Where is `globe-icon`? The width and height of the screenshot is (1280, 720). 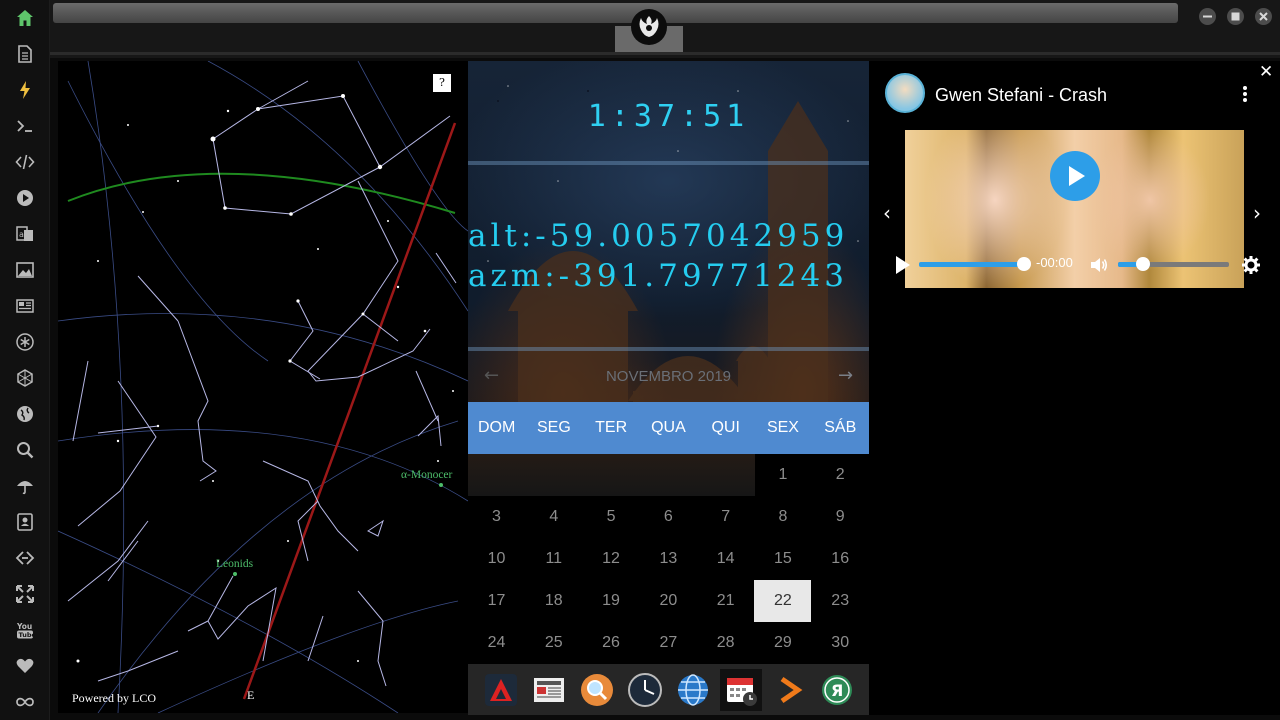 globe-icon is located at coordinates (25, 414).